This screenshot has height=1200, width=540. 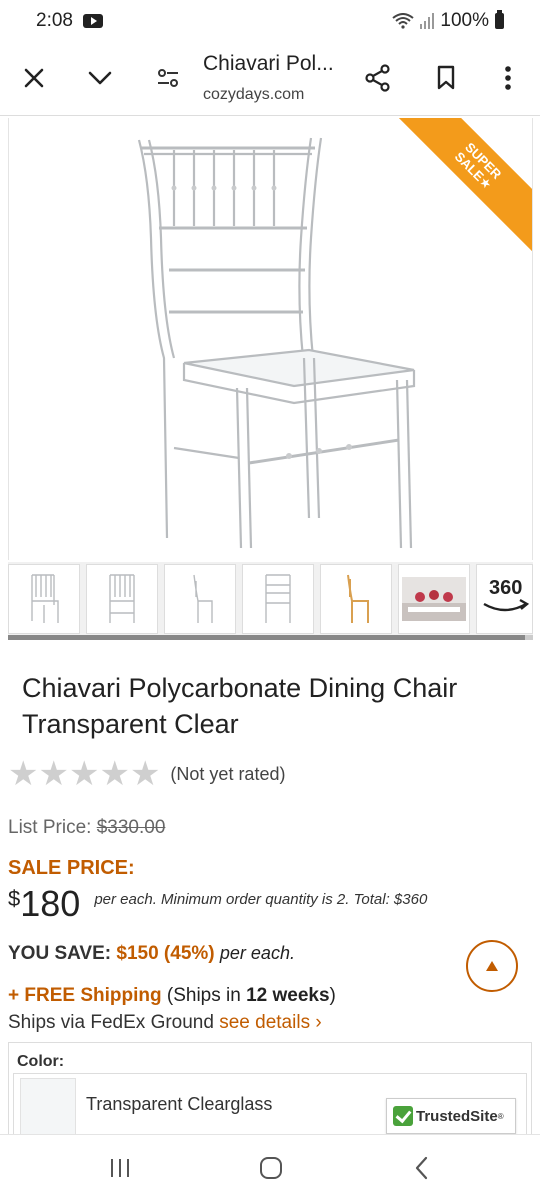 I want to click on color-option-name: Transparent Clearglass, so click(x=179, y=1104).